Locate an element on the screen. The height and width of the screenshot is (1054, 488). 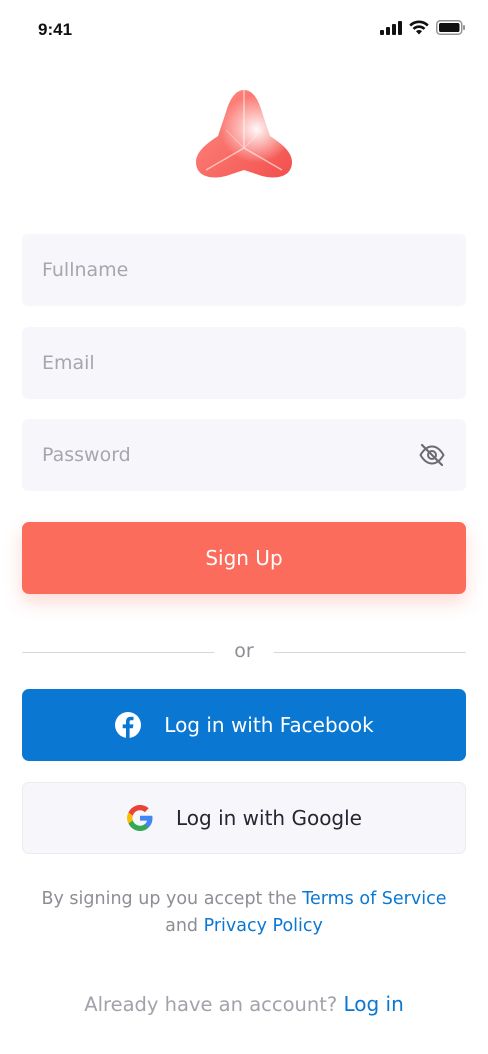
email-field is located at coordinates (244, 363).